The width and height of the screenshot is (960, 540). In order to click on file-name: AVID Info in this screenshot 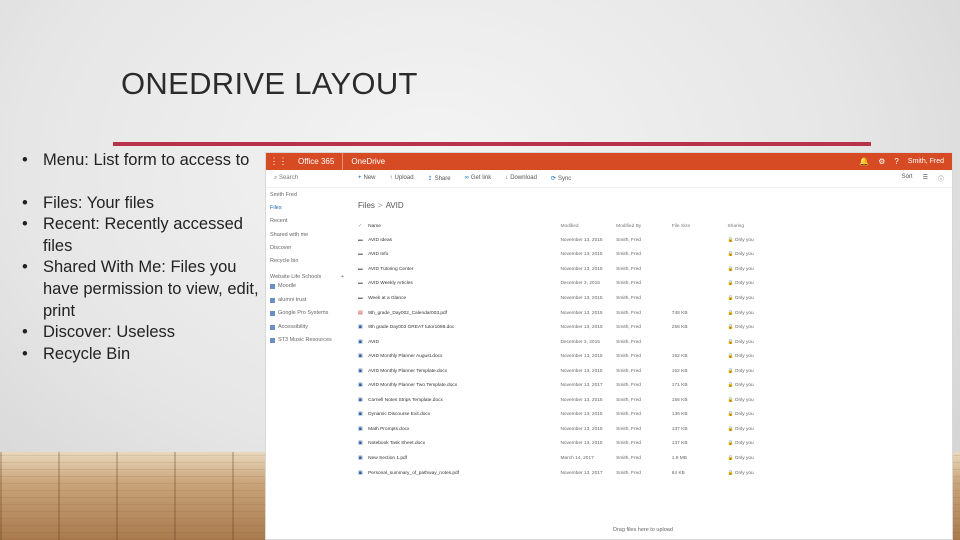, I will do `click(464, 255)`.